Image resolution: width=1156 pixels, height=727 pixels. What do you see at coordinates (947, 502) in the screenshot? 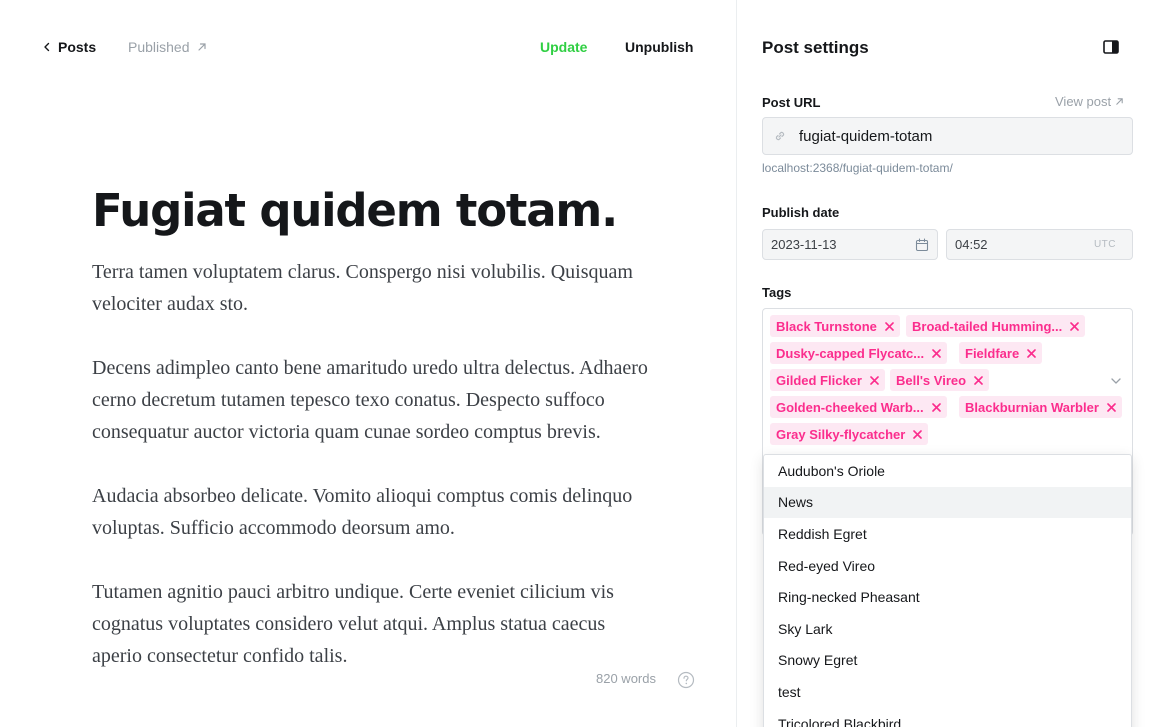
I see `dropdown-option-highlighted: News` at bounding box center [947, 502].